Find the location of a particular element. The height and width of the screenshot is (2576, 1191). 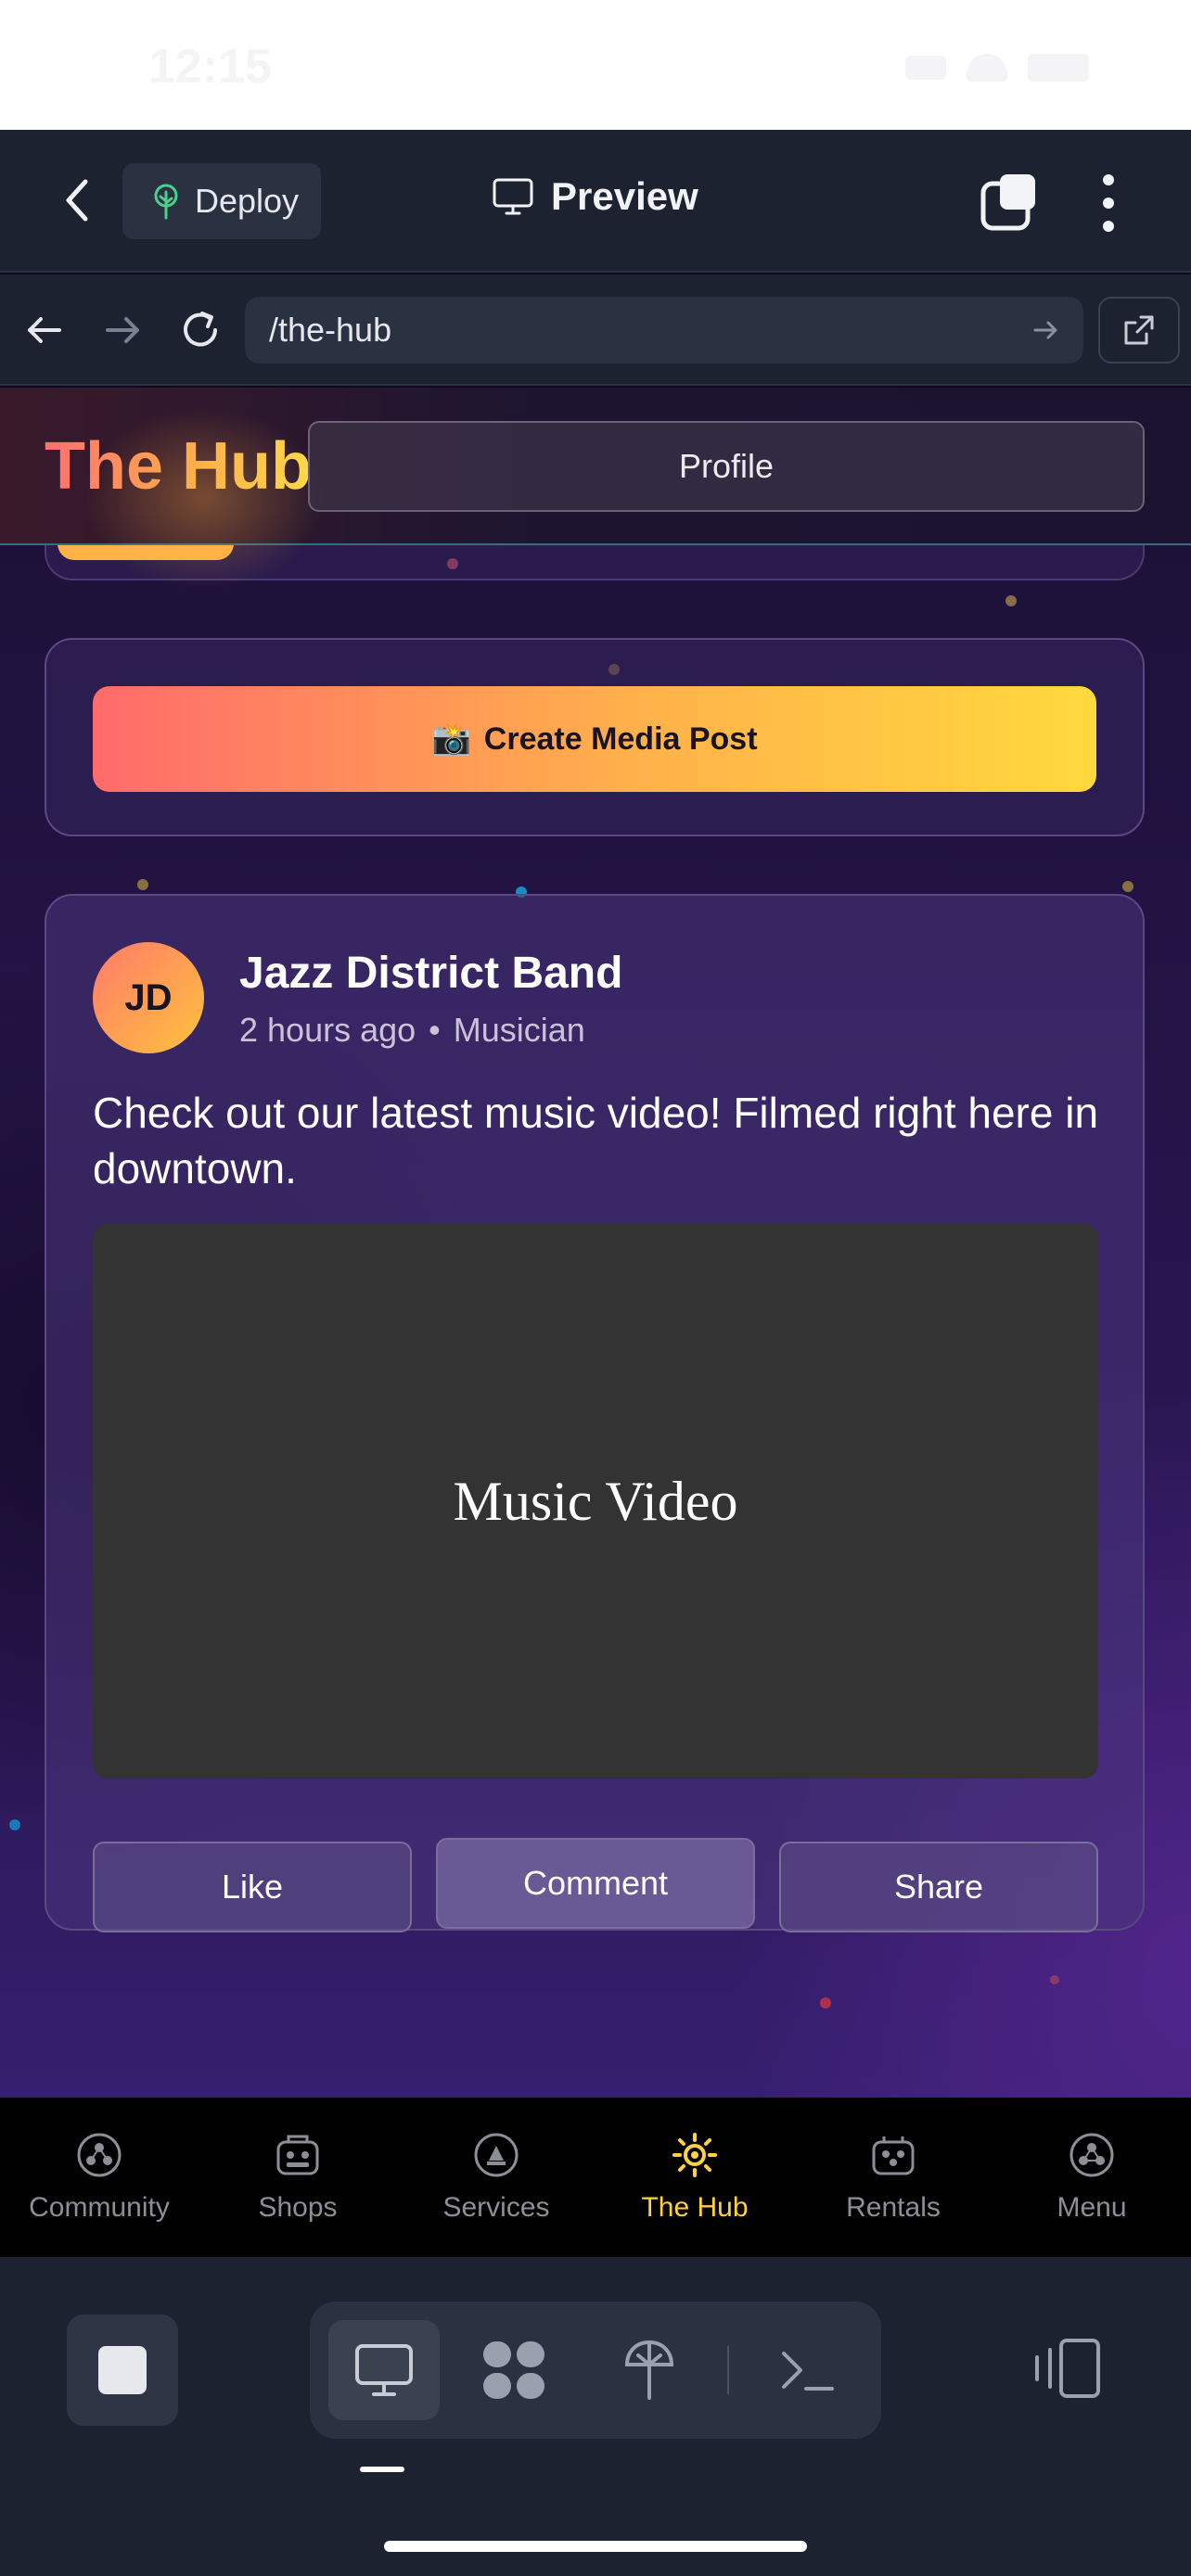

tab-menu: Menu is located at coordinates (1091, 2178).